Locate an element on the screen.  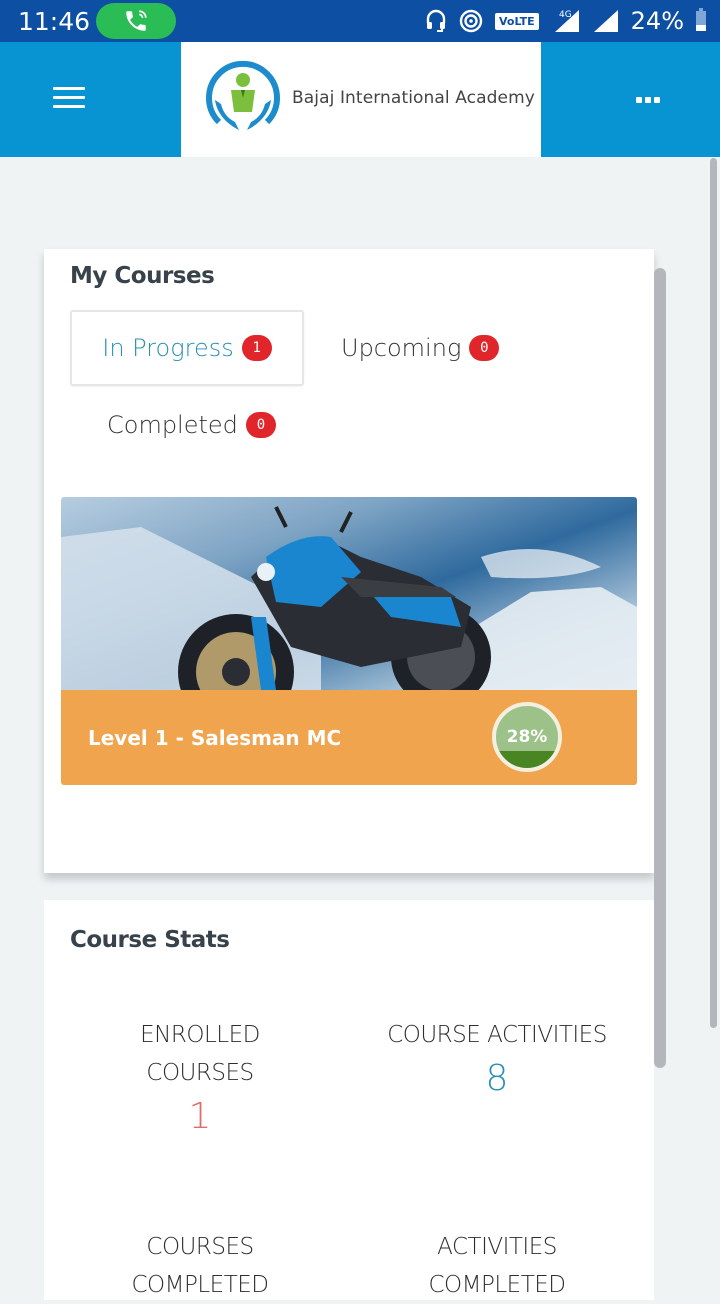
app-bar: Bajaj International Academy is located at coordinates (360, 99).